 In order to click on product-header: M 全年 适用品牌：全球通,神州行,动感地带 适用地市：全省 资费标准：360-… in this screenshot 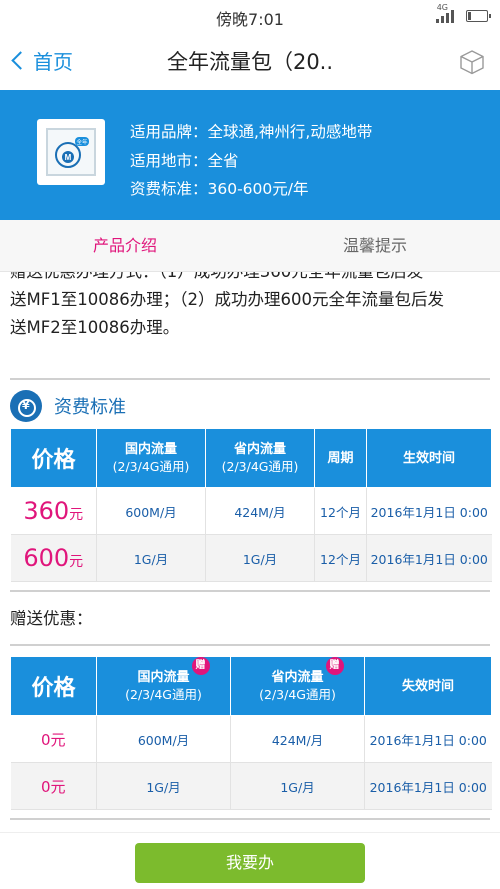, I will do `click(250, 155)`.